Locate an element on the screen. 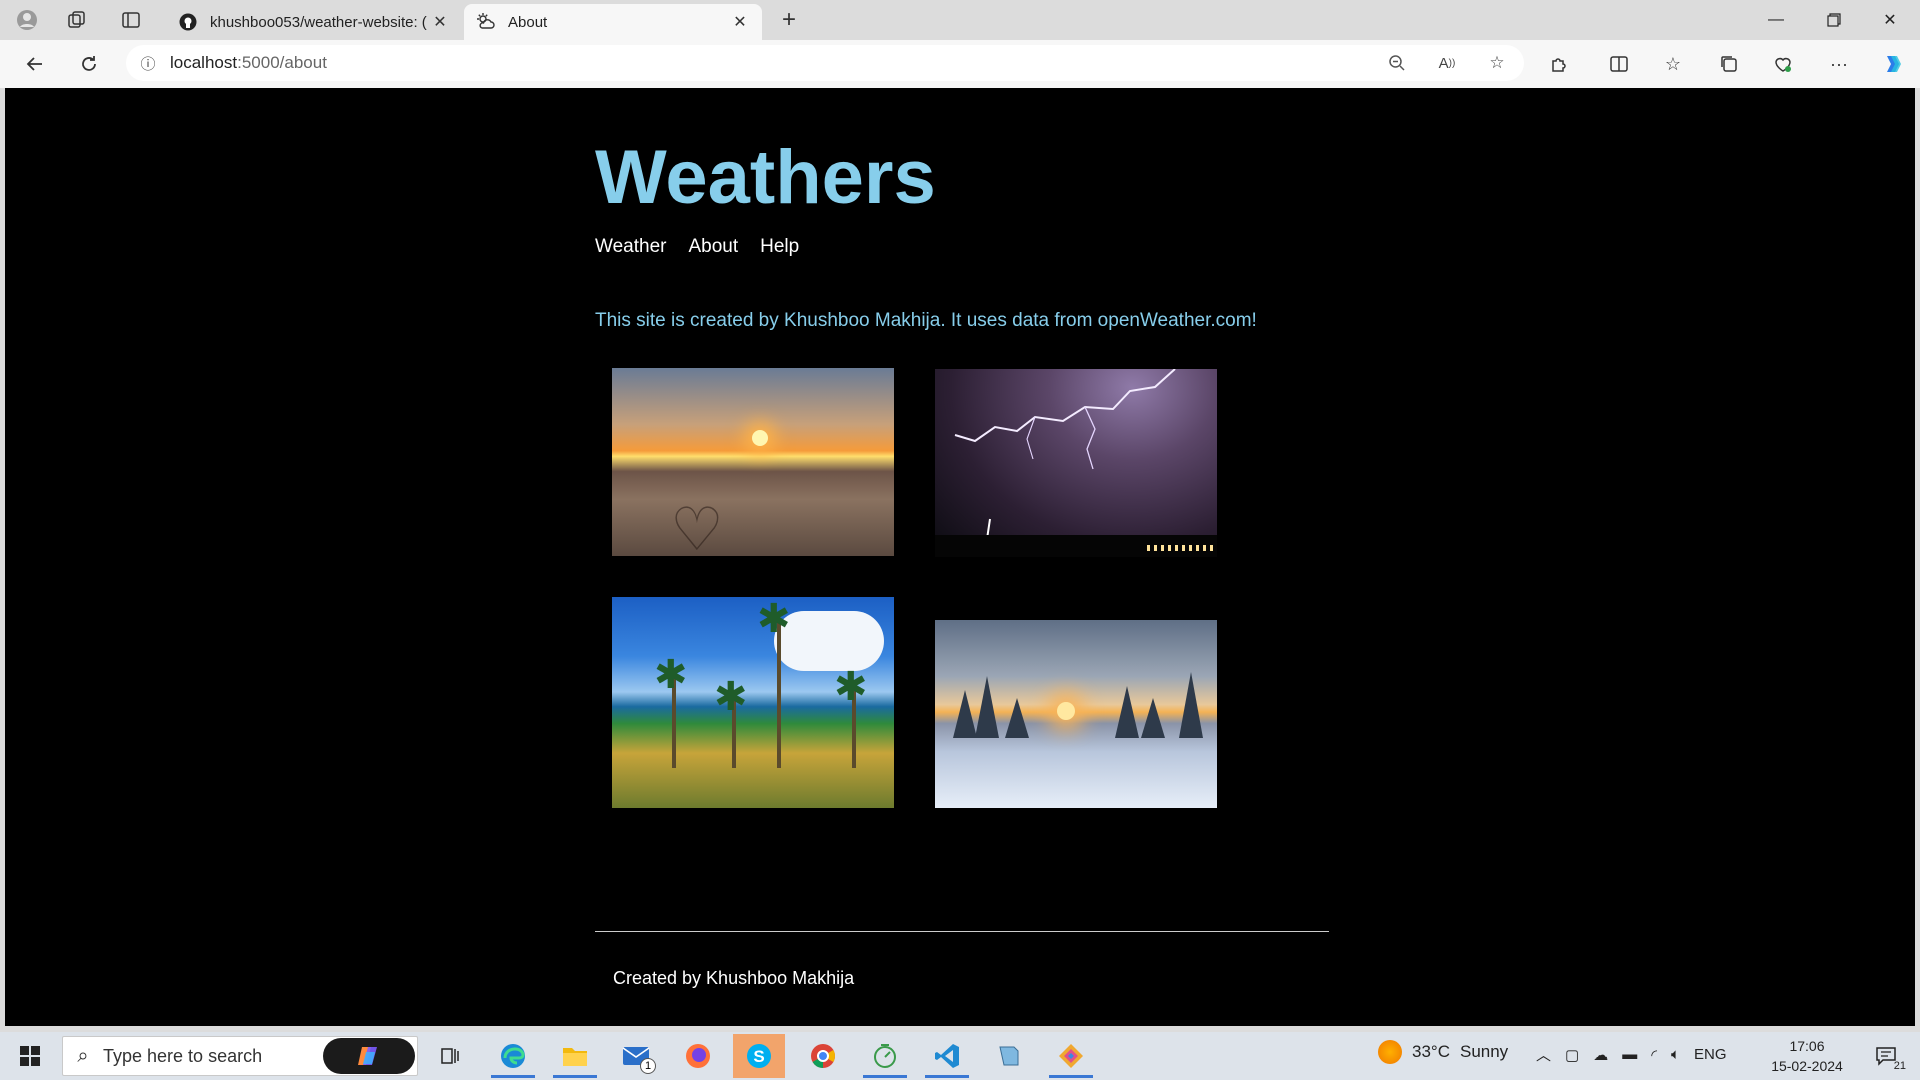 The image size is (1920, 1080). volume-icon: 🔈︎ is located at coordinates (1675, 1054).